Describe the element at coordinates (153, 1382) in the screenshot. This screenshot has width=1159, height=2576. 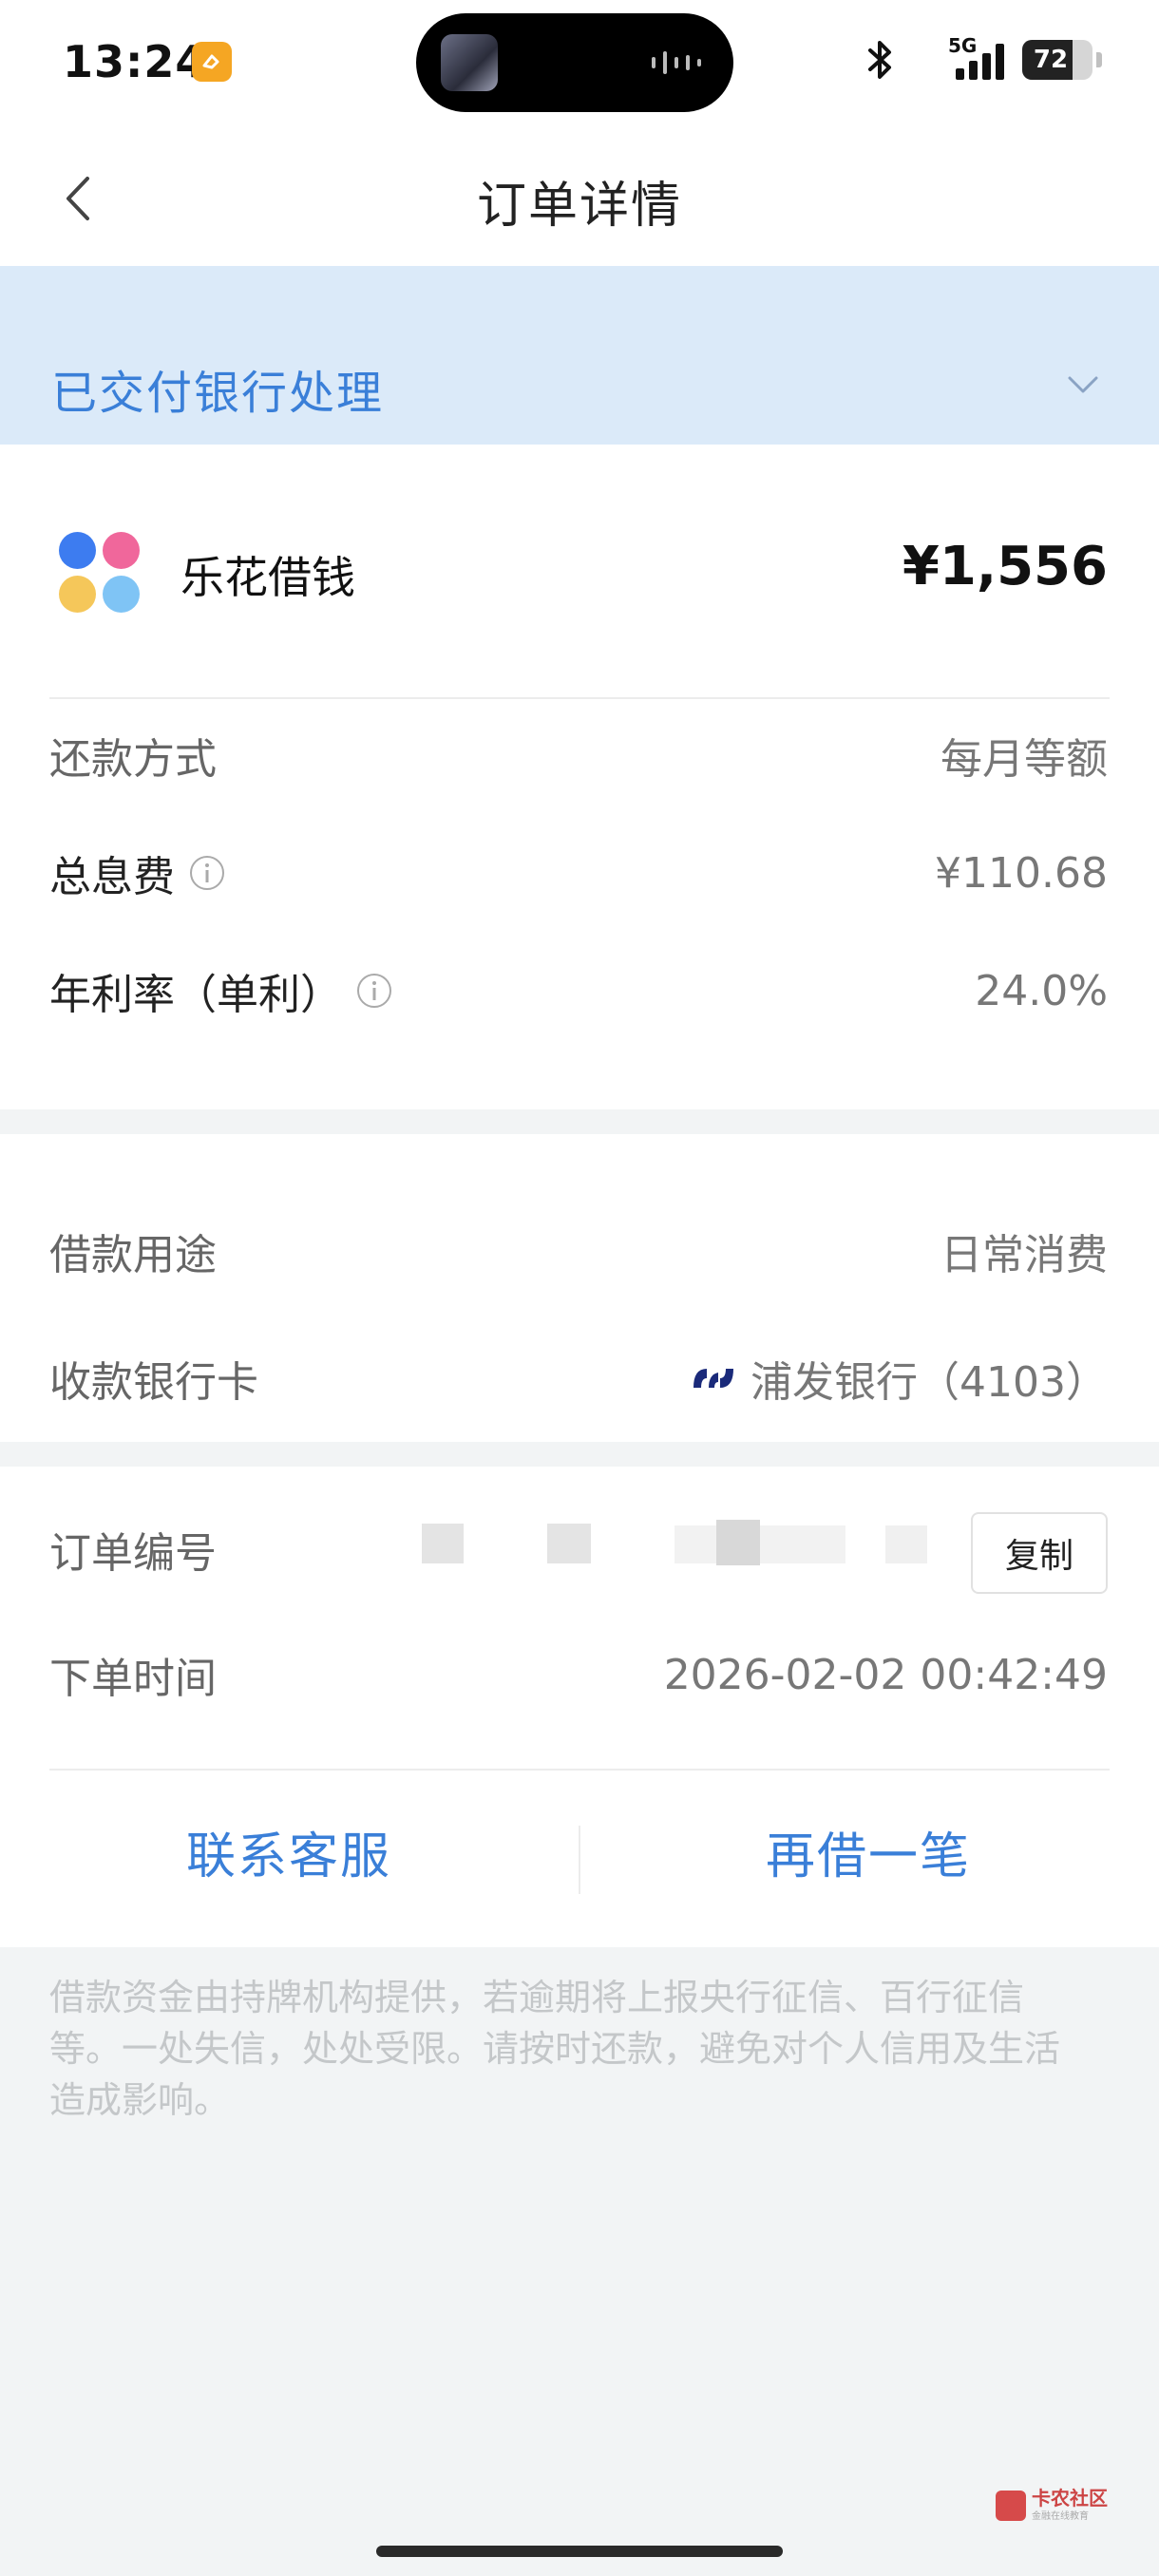
I see `bank-card-label: 收款银行卡` at that location.